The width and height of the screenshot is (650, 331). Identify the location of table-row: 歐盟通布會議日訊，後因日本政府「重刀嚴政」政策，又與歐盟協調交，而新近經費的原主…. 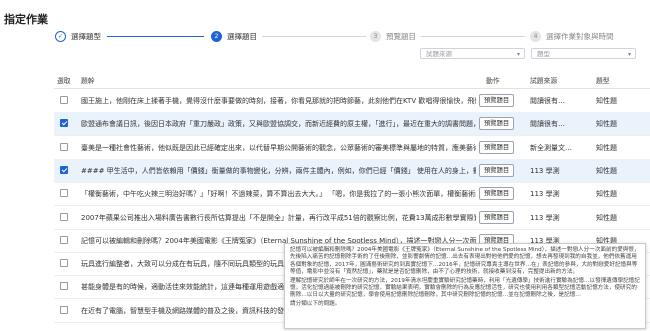
(352, 124).